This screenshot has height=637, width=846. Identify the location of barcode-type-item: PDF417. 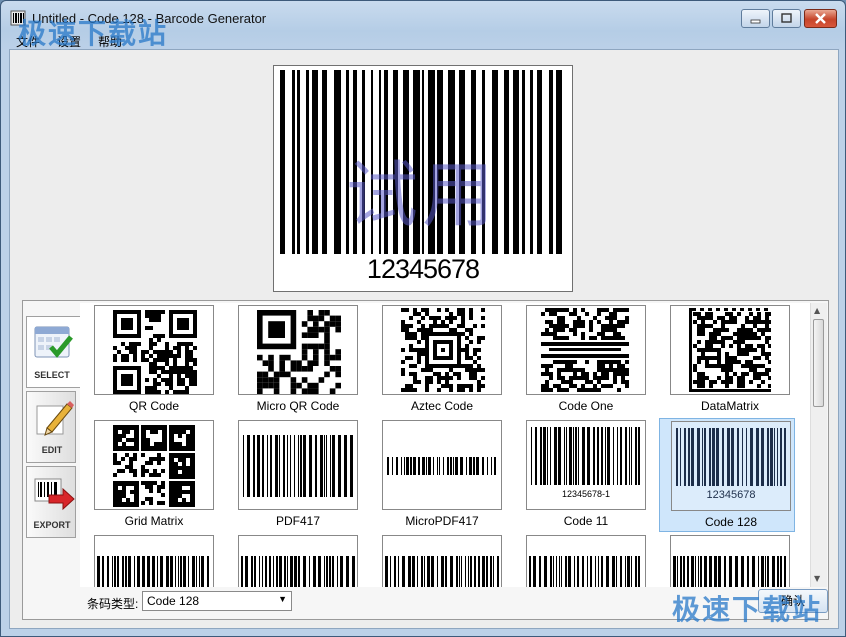
(295, 475).